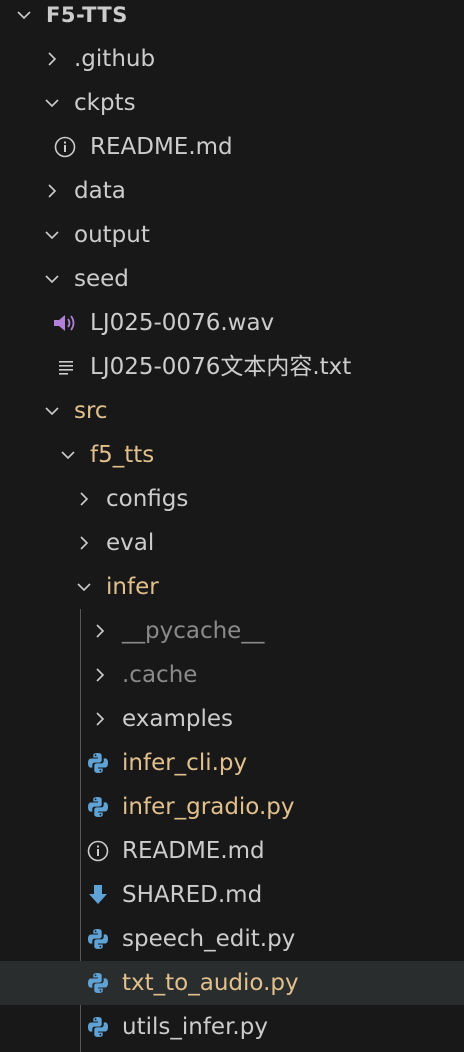  I want to click on tree-folder-output: output, so click(232, 235).